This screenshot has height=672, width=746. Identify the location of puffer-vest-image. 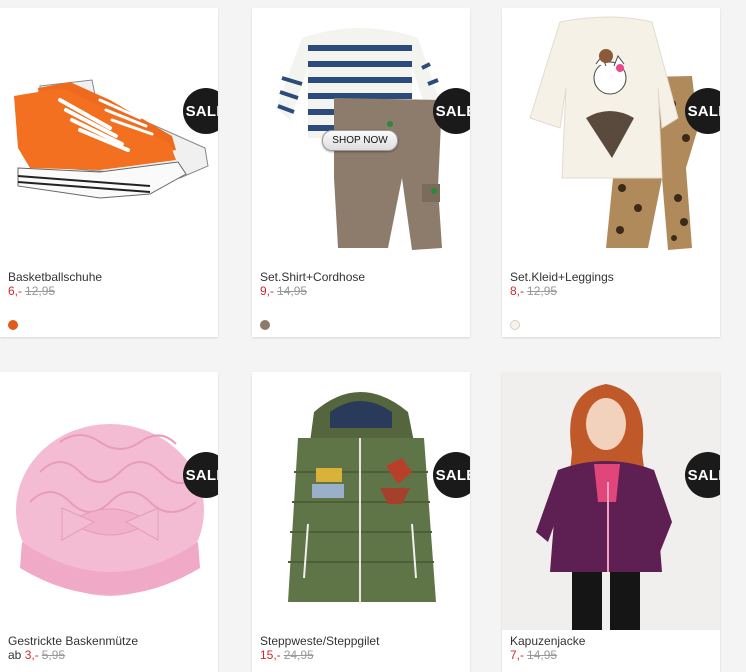
(362, 497).